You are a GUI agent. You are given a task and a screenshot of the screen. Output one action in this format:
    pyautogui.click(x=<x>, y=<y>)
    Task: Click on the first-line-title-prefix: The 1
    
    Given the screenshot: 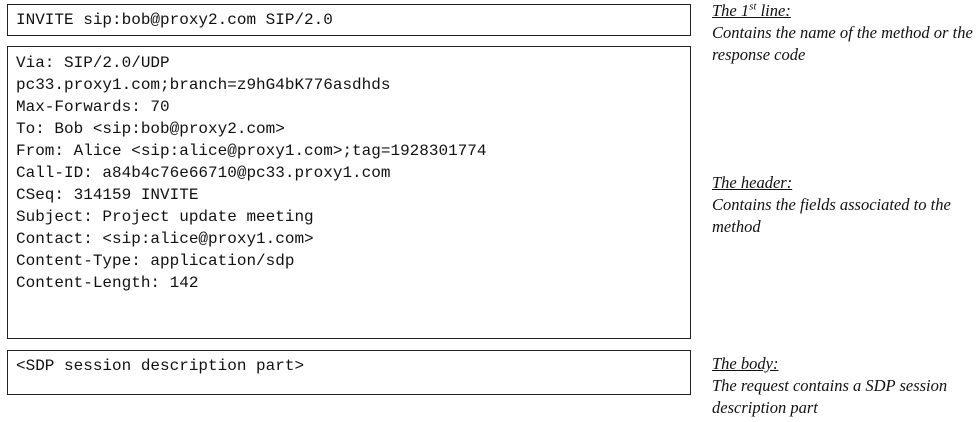 What is the action you would take?
    pyautogui.click(x=731, y=10)
    